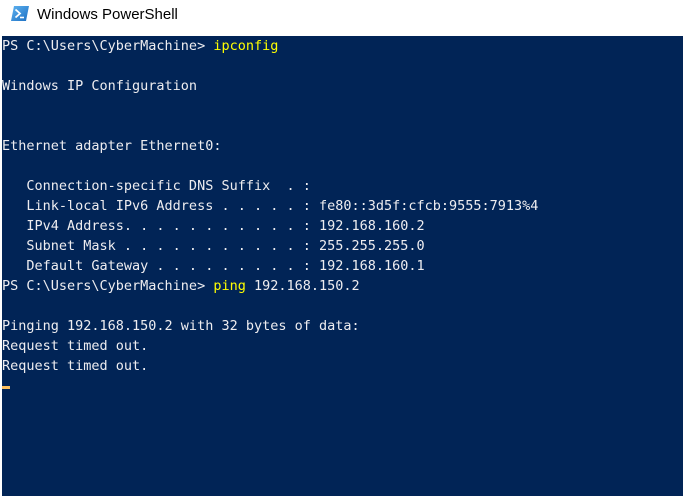  I want to click on console-output-line: Windows IP Configuration, so click(100, 86).